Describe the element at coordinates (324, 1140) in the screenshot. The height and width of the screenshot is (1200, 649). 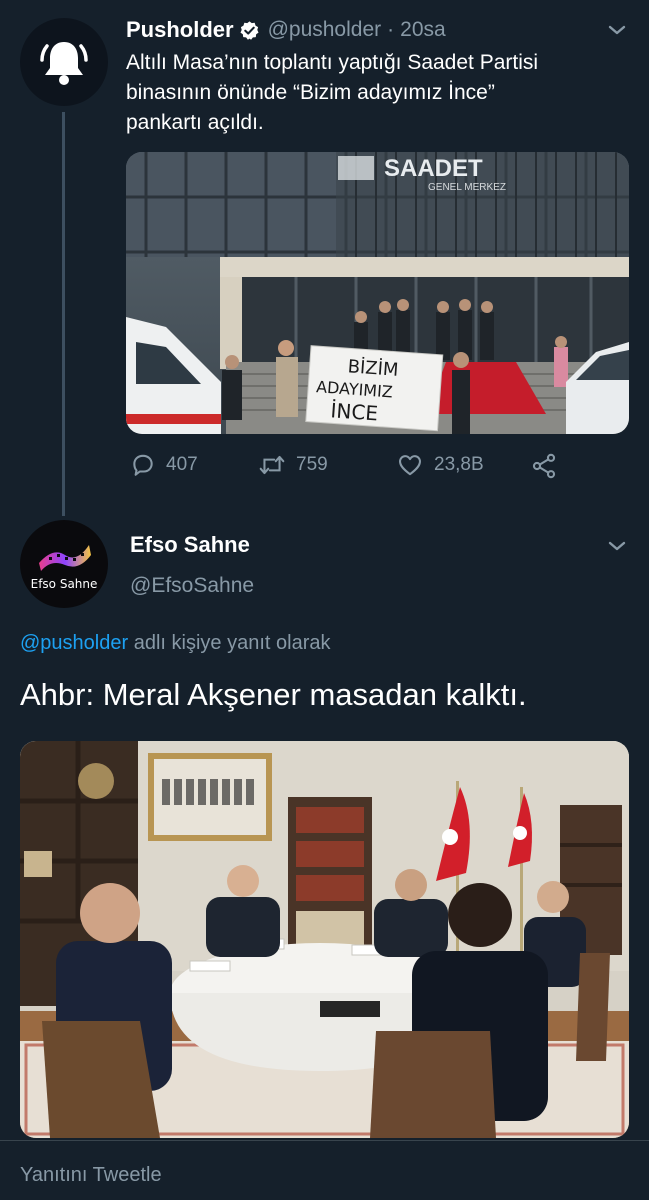
I see `reply-divider` at that location.